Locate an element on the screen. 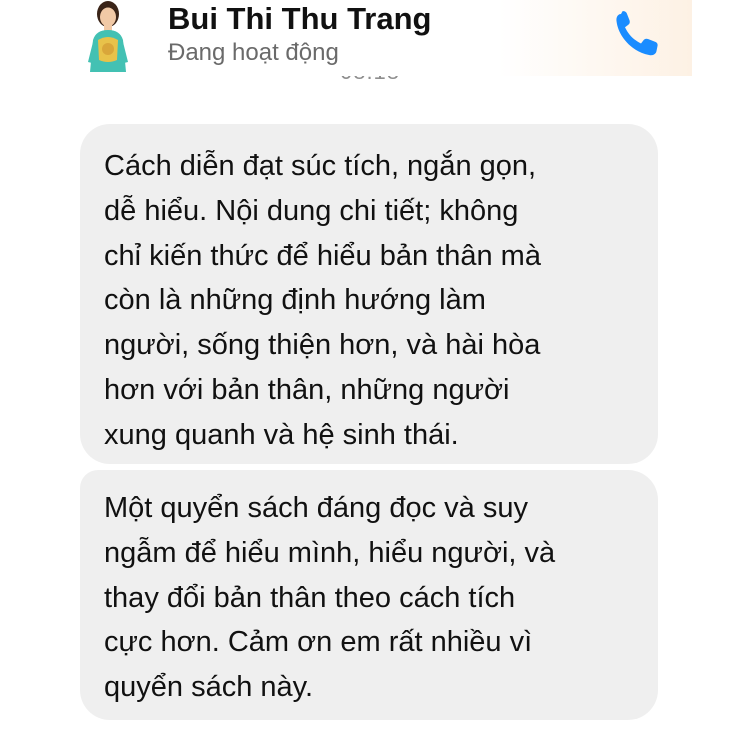  contact-status: Đang hoạt động is located at coordinates (253, 52).